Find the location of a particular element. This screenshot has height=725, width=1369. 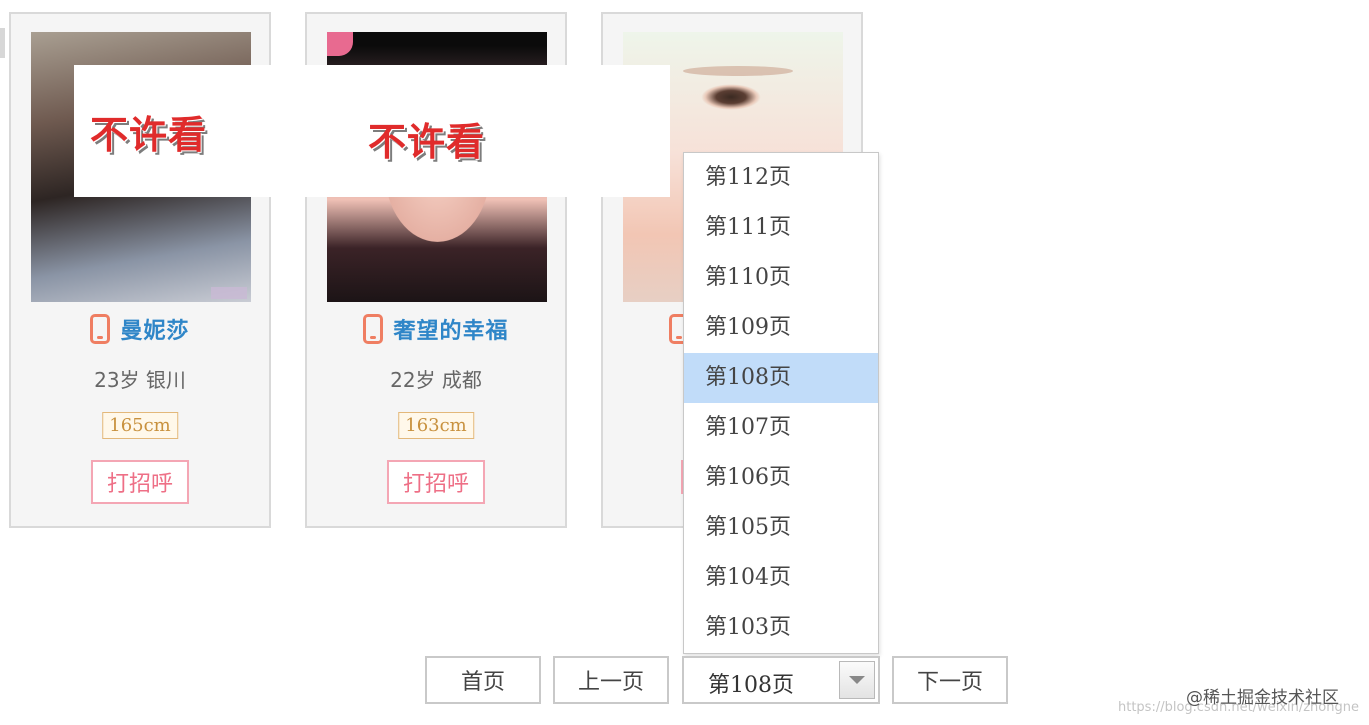

next-page-button: 下一页 is located at coordinates (950, 680).